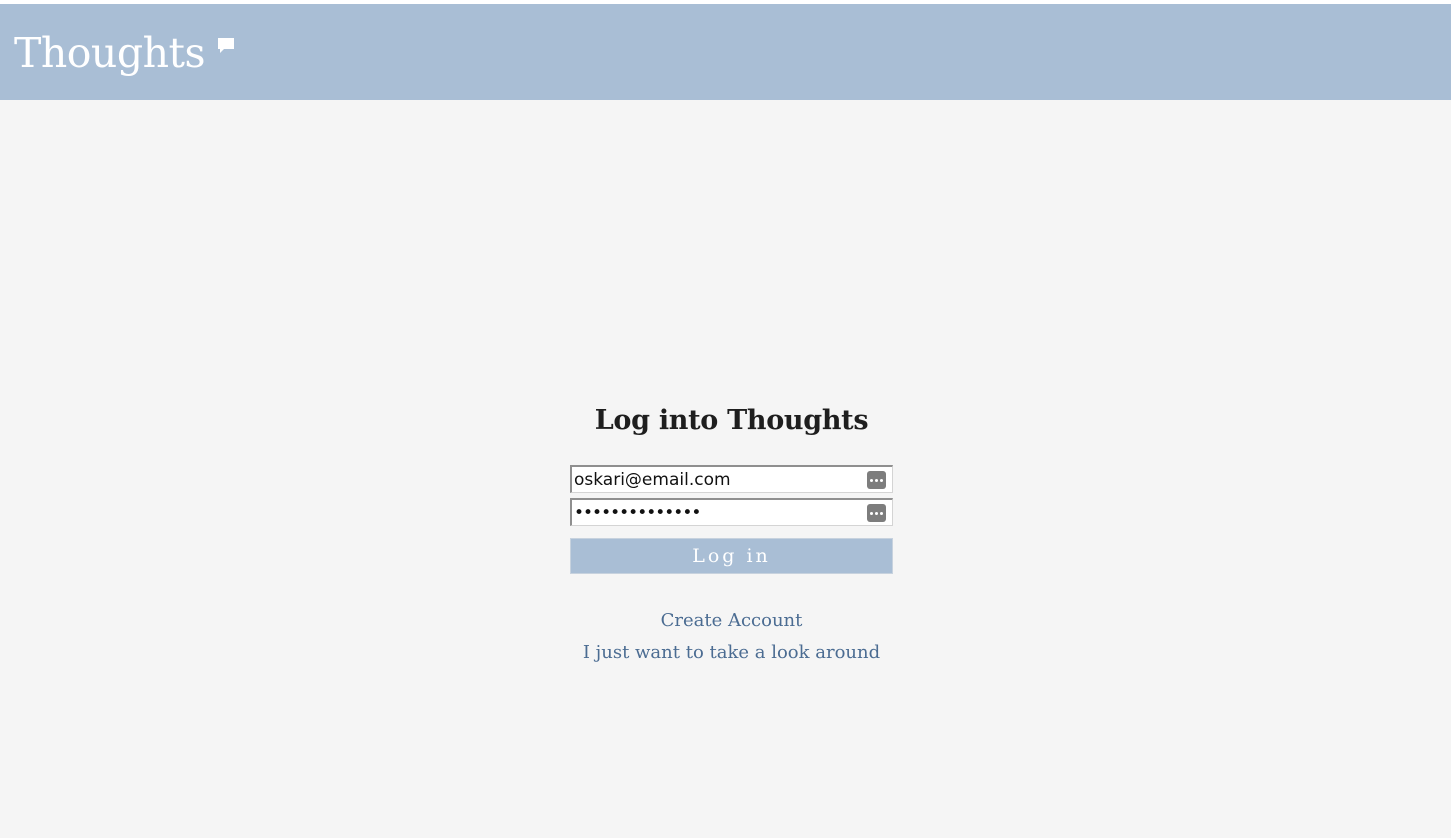 The image size is (1454, 838). Describe the element at coordinates (226, 46) in the screenshot. I see `speech-bubble-icon` at that location.